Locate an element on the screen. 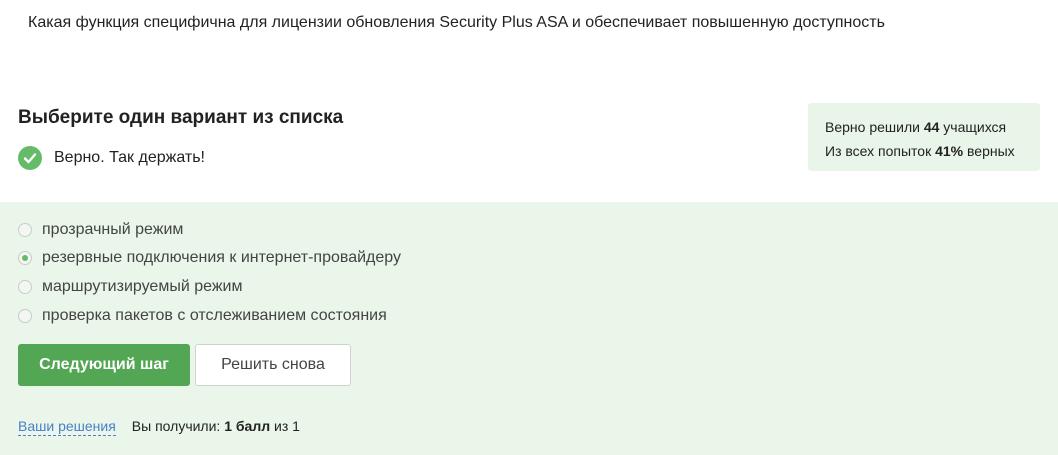 Image resolution: width=1058 pixels, height=455 pixels. score-value: 1 балл is located at coordinates (247, 426).